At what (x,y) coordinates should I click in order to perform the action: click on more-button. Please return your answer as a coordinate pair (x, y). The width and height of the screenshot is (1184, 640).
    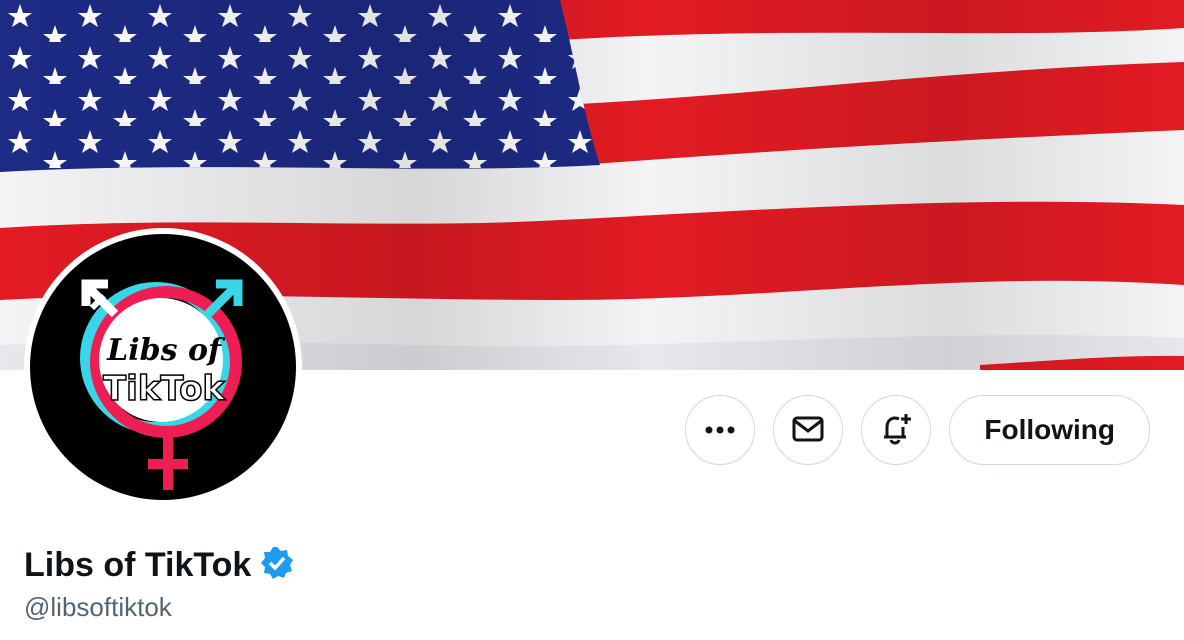
    Looking at the image, I should click on (720, 430).